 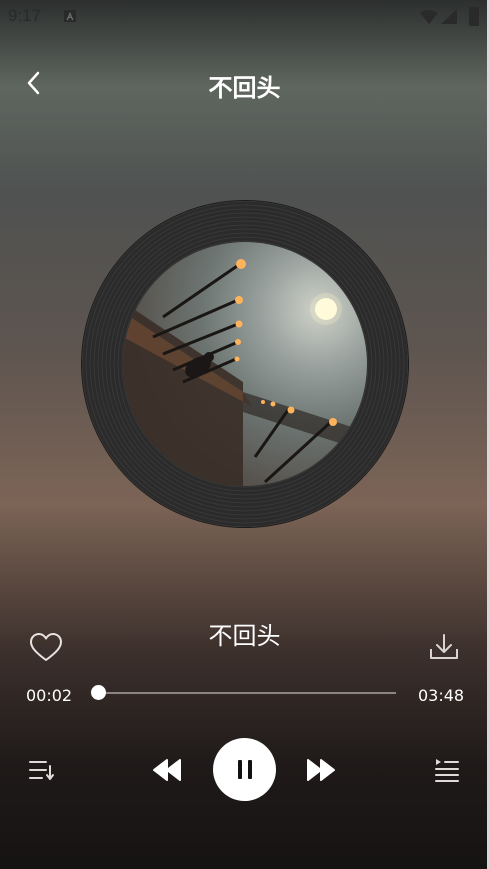 I want to click on status-time: 9:17, so click(x=25, y=15).